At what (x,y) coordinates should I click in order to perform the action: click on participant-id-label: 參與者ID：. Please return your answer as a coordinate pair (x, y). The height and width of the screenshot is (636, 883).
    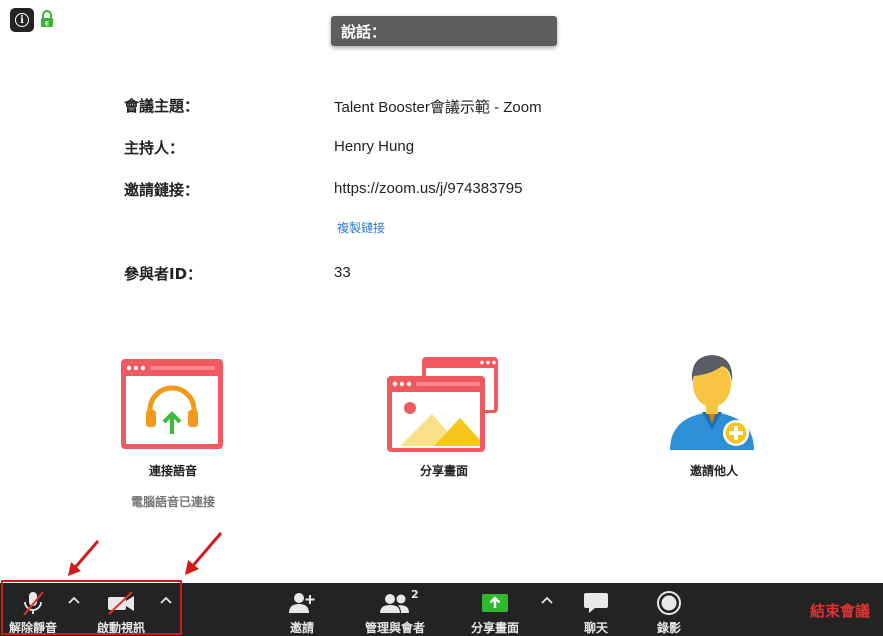
    Looking at the image, I should click on (163, 274).